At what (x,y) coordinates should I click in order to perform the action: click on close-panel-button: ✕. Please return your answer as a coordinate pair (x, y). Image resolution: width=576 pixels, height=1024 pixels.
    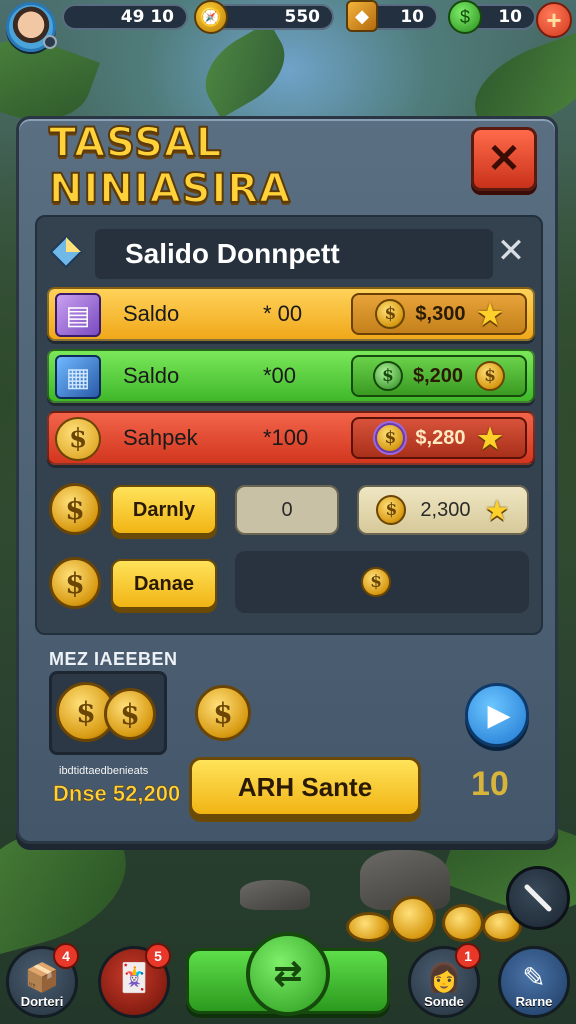
    Looking at the image, I should click on (504, 159).